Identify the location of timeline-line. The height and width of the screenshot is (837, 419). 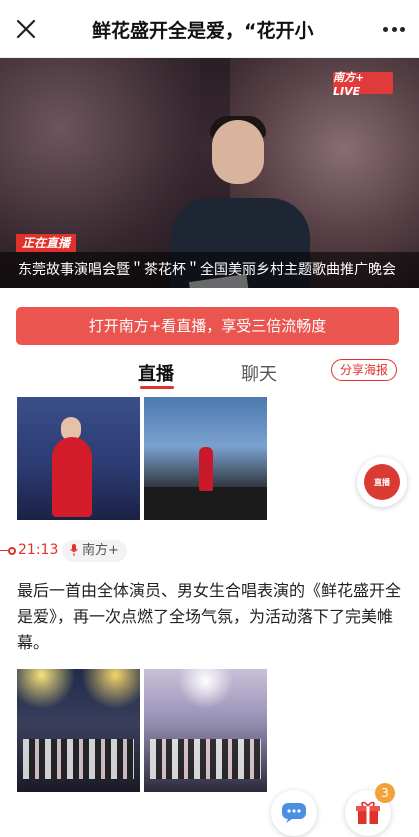
(4, 550).